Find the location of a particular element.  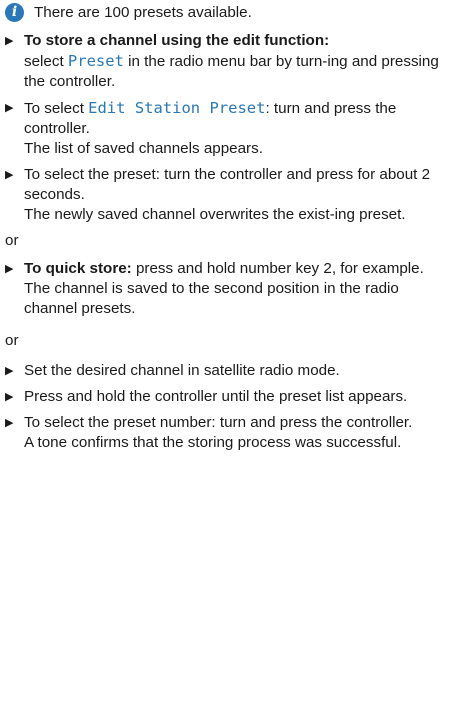

info-note: i There are 100 presets available. is located at coordinates (230, 13).